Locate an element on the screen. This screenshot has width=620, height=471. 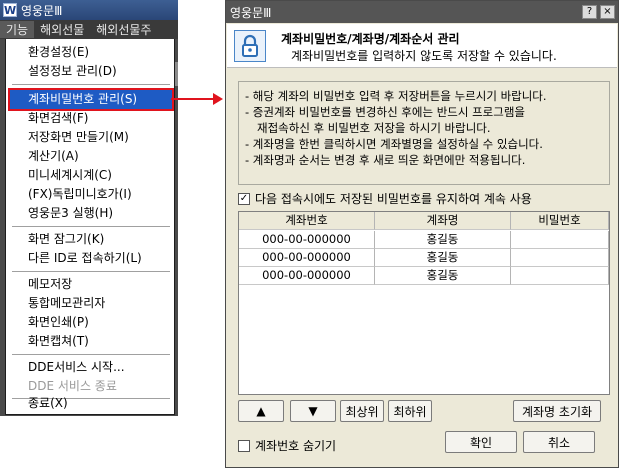
dialog-heading: 계좌비밀번호/계좌명/계좌순서 관리 is located at coordinates (370, 39).